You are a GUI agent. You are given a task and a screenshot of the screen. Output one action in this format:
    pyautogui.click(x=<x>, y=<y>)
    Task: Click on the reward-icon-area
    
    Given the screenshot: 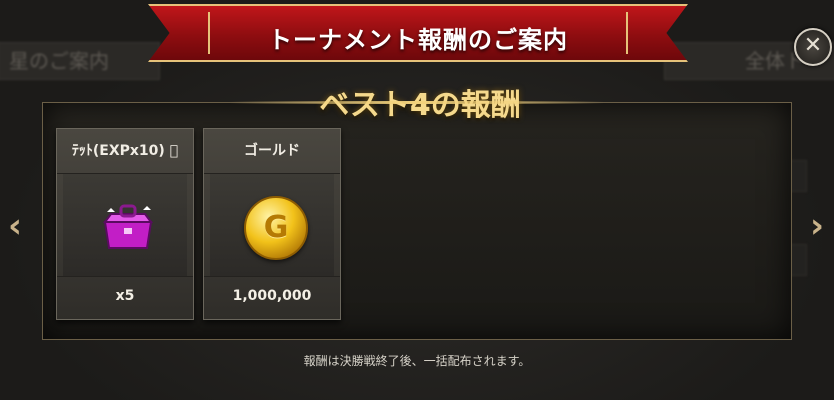 What is the action you would take?
    pyautogui.click(x=125, y=225)
    